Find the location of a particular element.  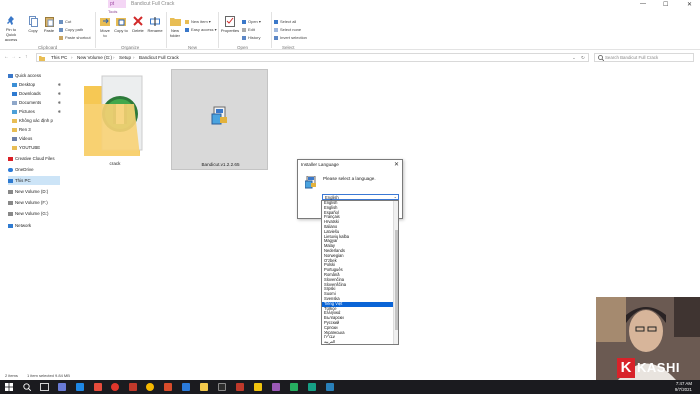

forward-arrow-icon: → is located at coordinates (13, 57).